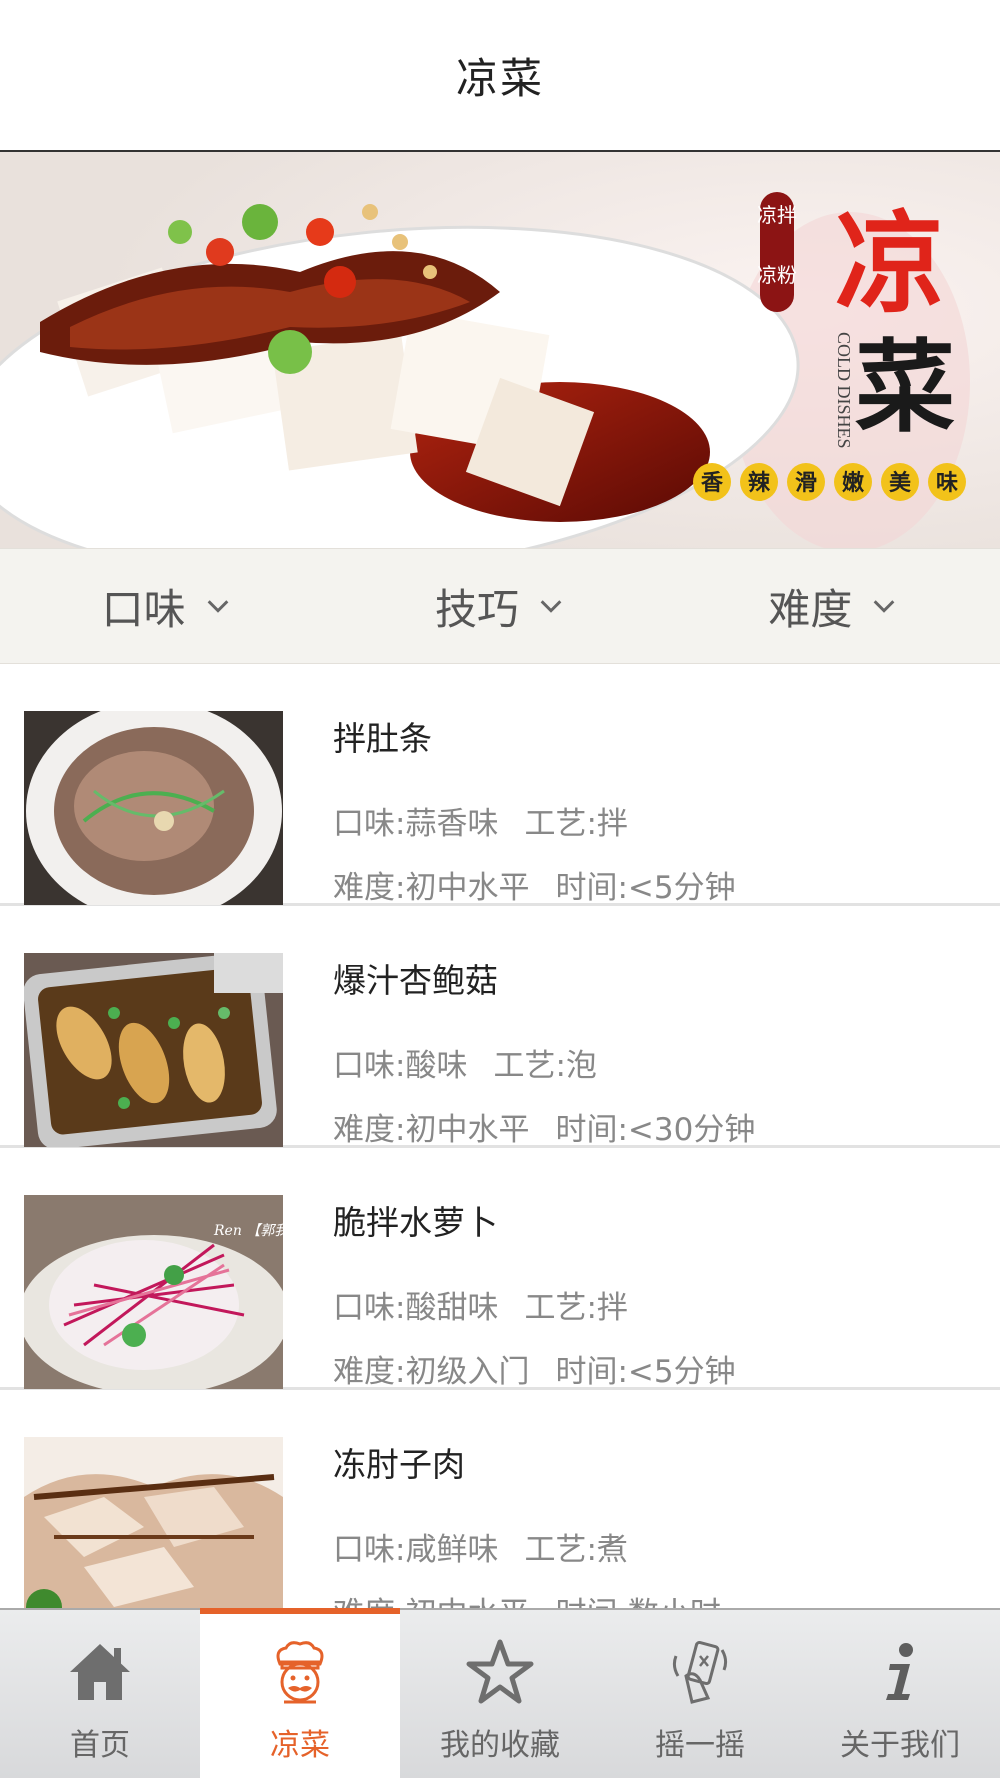 This screenshot has height=1778, width=1000. Describe the element at coordinates (100, 1672) in the screenshot. I see `home-icon` at that location.